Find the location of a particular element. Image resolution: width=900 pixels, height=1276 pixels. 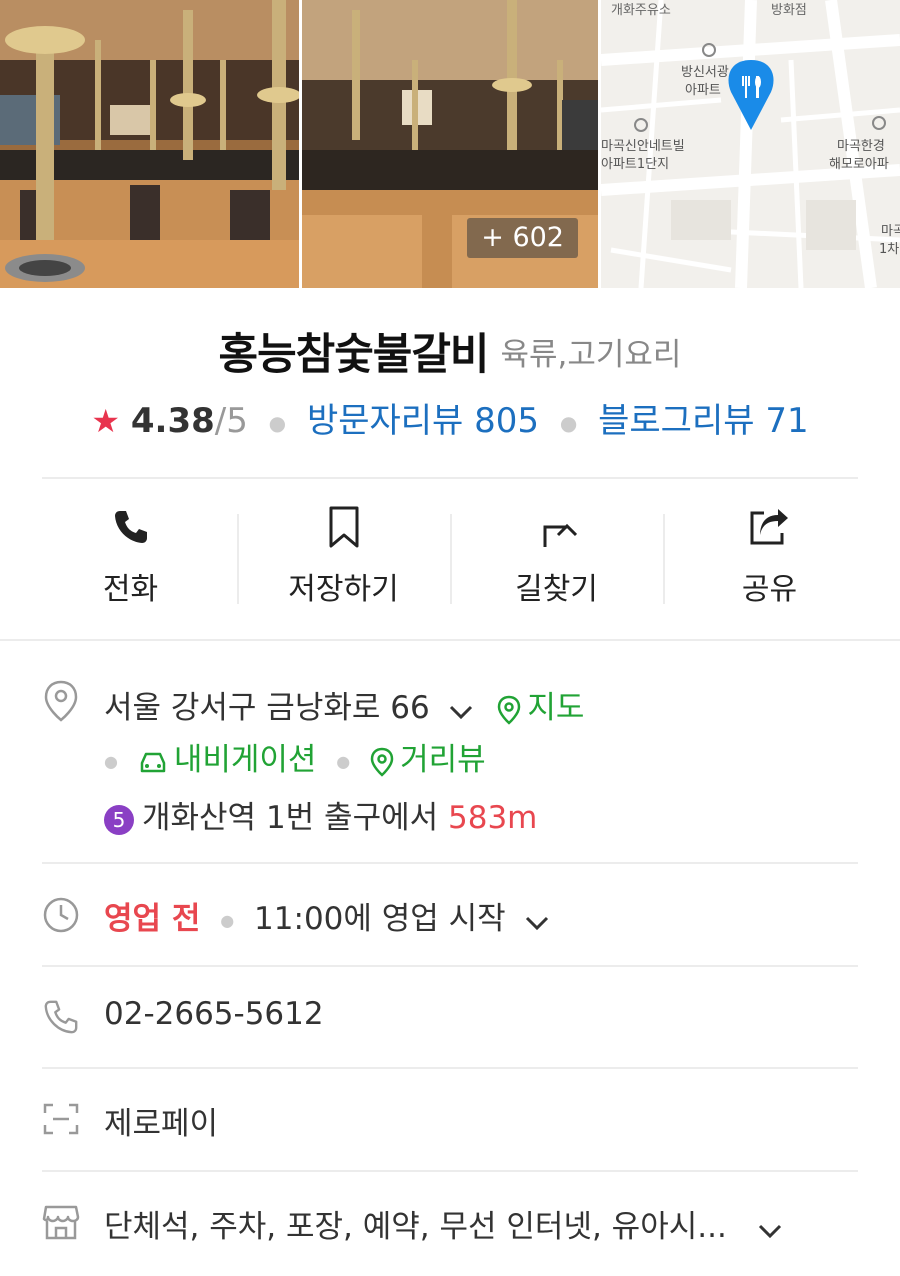

rating-star-icon: ★ is located at coordinates (106, 421).